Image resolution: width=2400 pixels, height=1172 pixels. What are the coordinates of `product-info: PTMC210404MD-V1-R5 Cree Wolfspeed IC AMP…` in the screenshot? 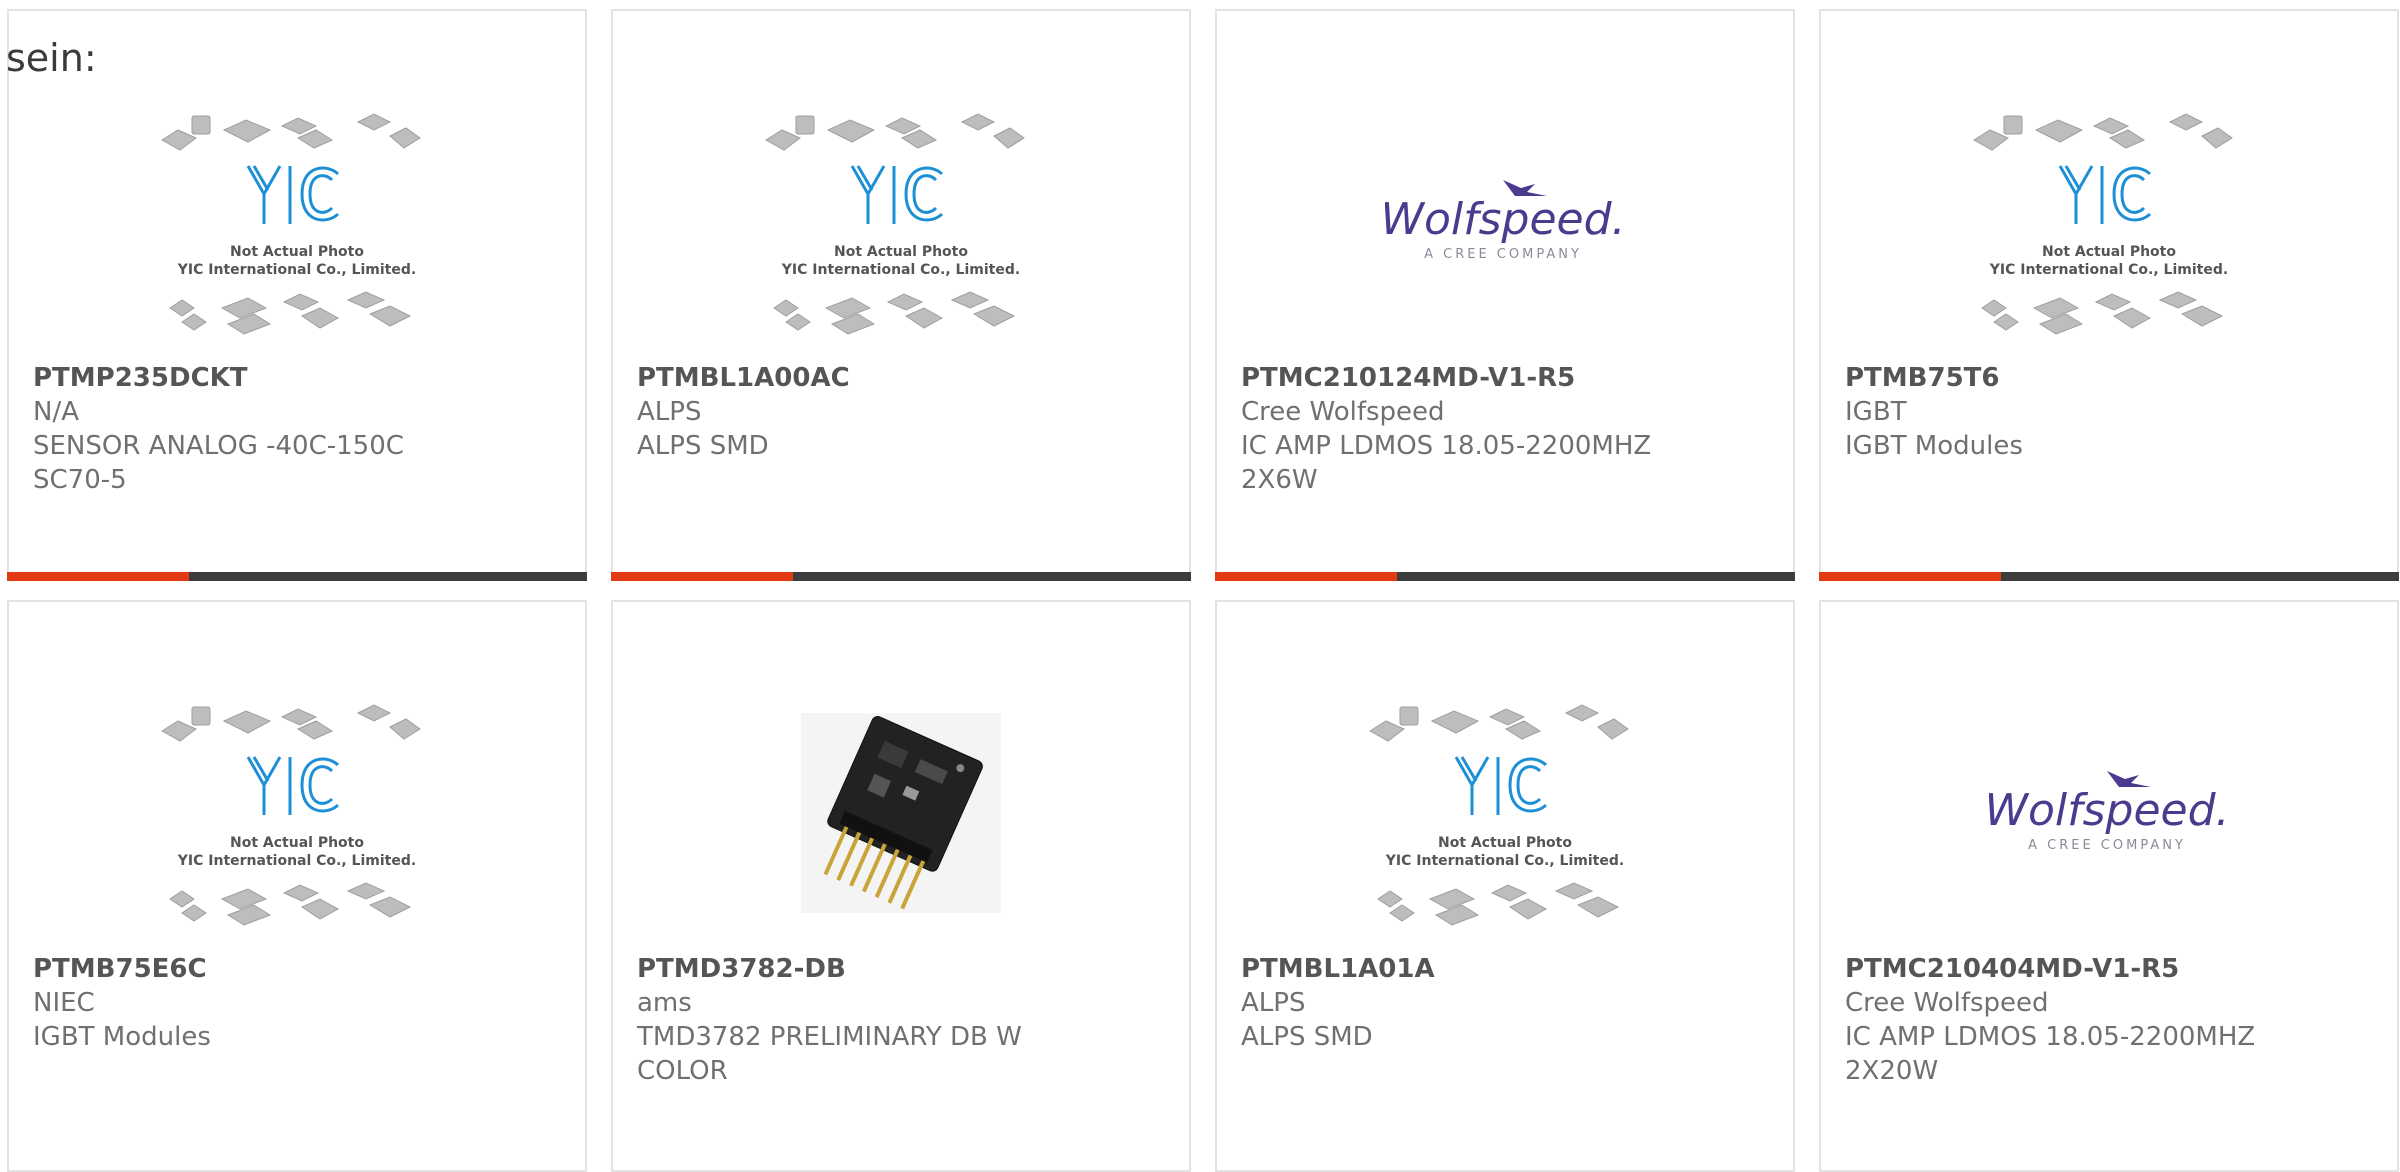 It's located at (2109, 1020).